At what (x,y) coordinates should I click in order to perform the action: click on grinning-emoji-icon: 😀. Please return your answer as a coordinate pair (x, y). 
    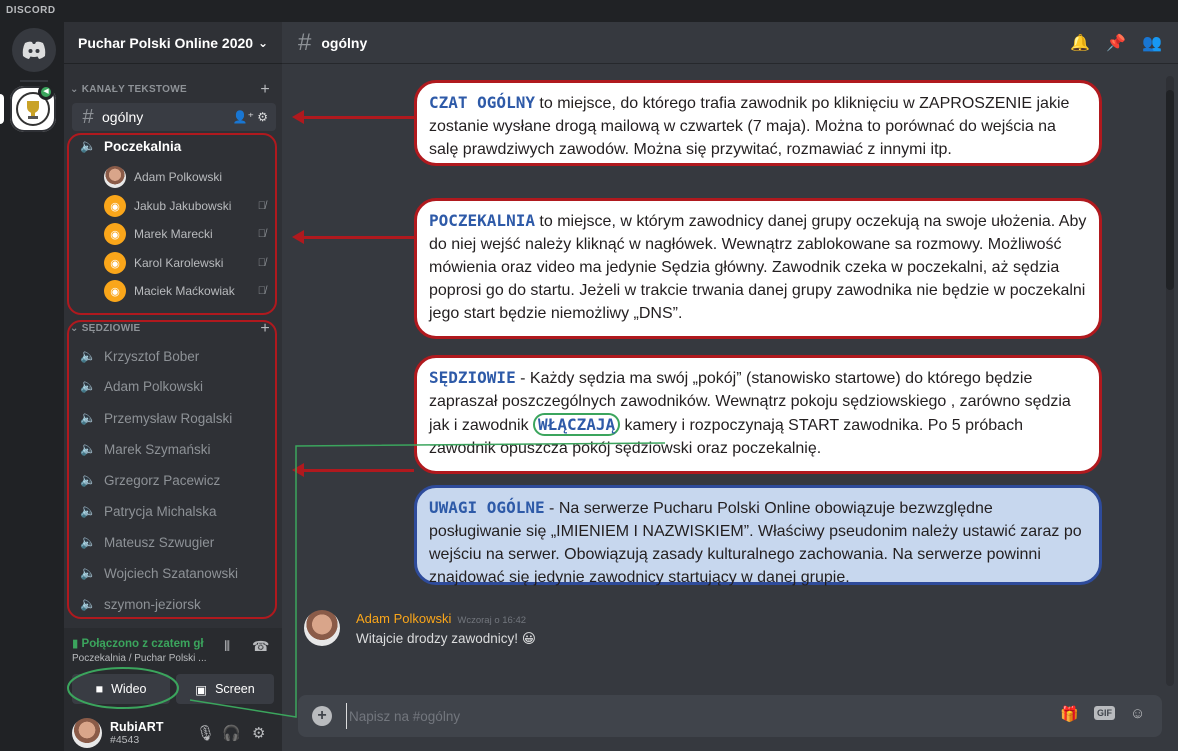
    Looking at the image, I should click on (528, 638).